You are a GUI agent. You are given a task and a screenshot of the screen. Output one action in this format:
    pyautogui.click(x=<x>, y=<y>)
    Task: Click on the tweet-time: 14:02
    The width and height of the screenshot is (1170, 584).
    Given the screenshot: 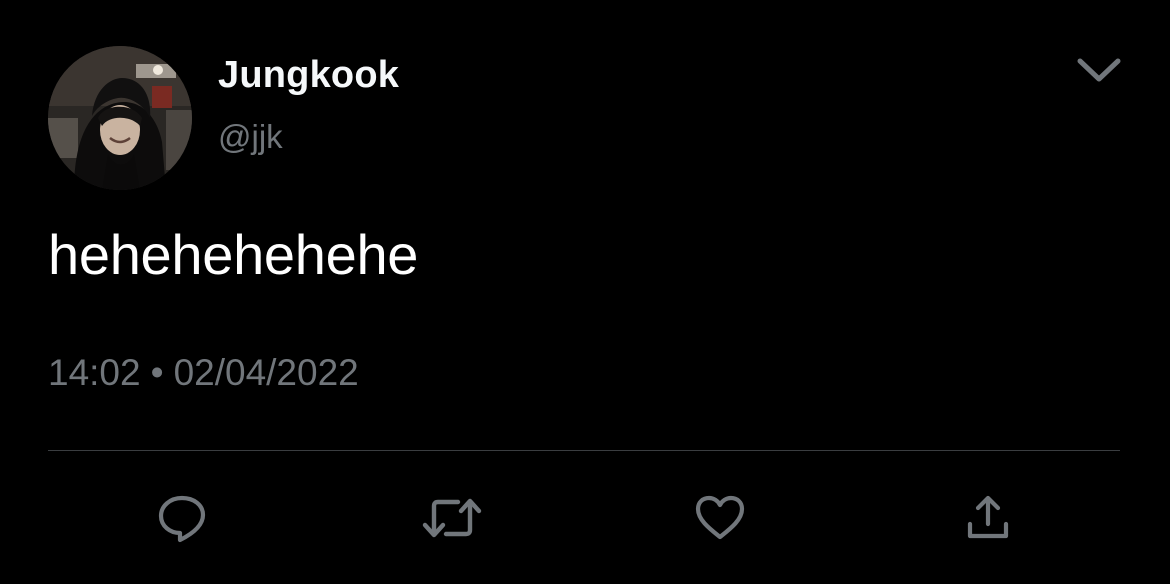 What is the action you would take?
    pyautogui.click(x=94, y=372)
    